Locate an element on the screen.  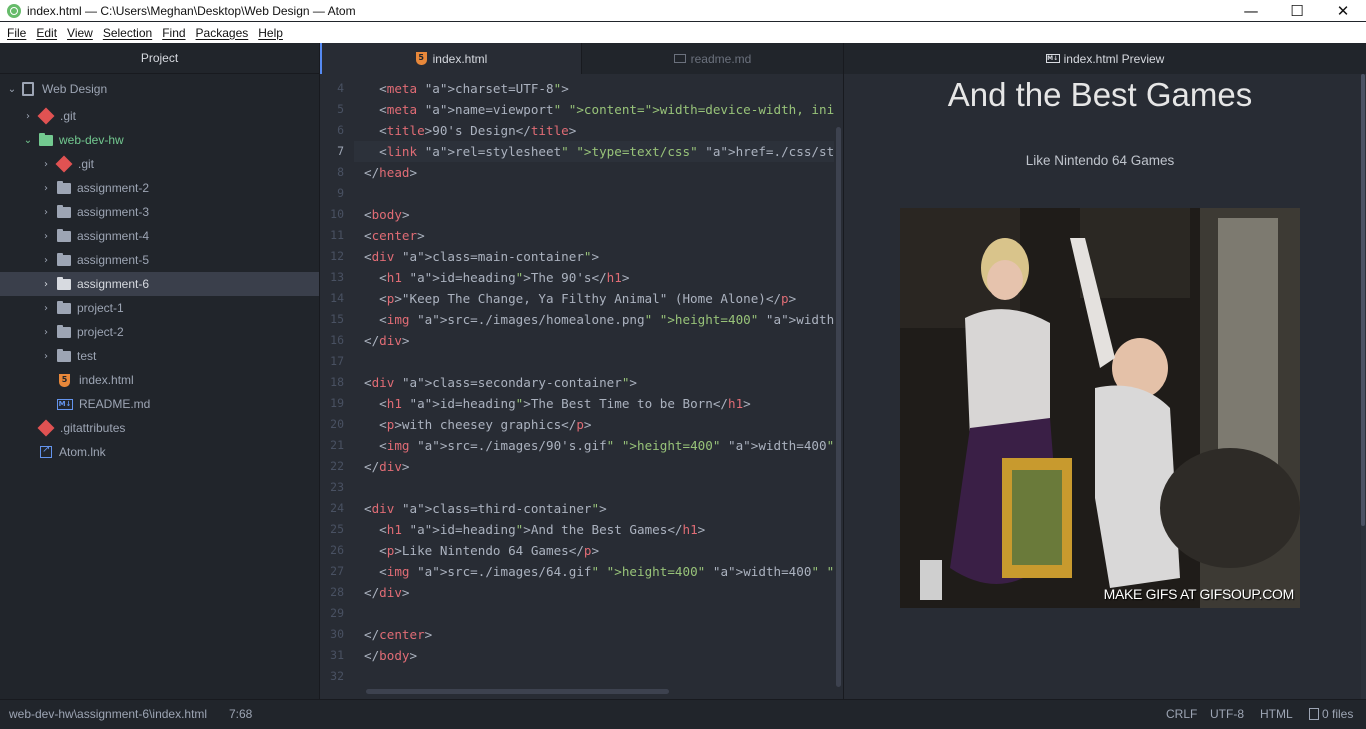
tab-preview: M↓ index.html Preview is located at coordinates (1105, 58).